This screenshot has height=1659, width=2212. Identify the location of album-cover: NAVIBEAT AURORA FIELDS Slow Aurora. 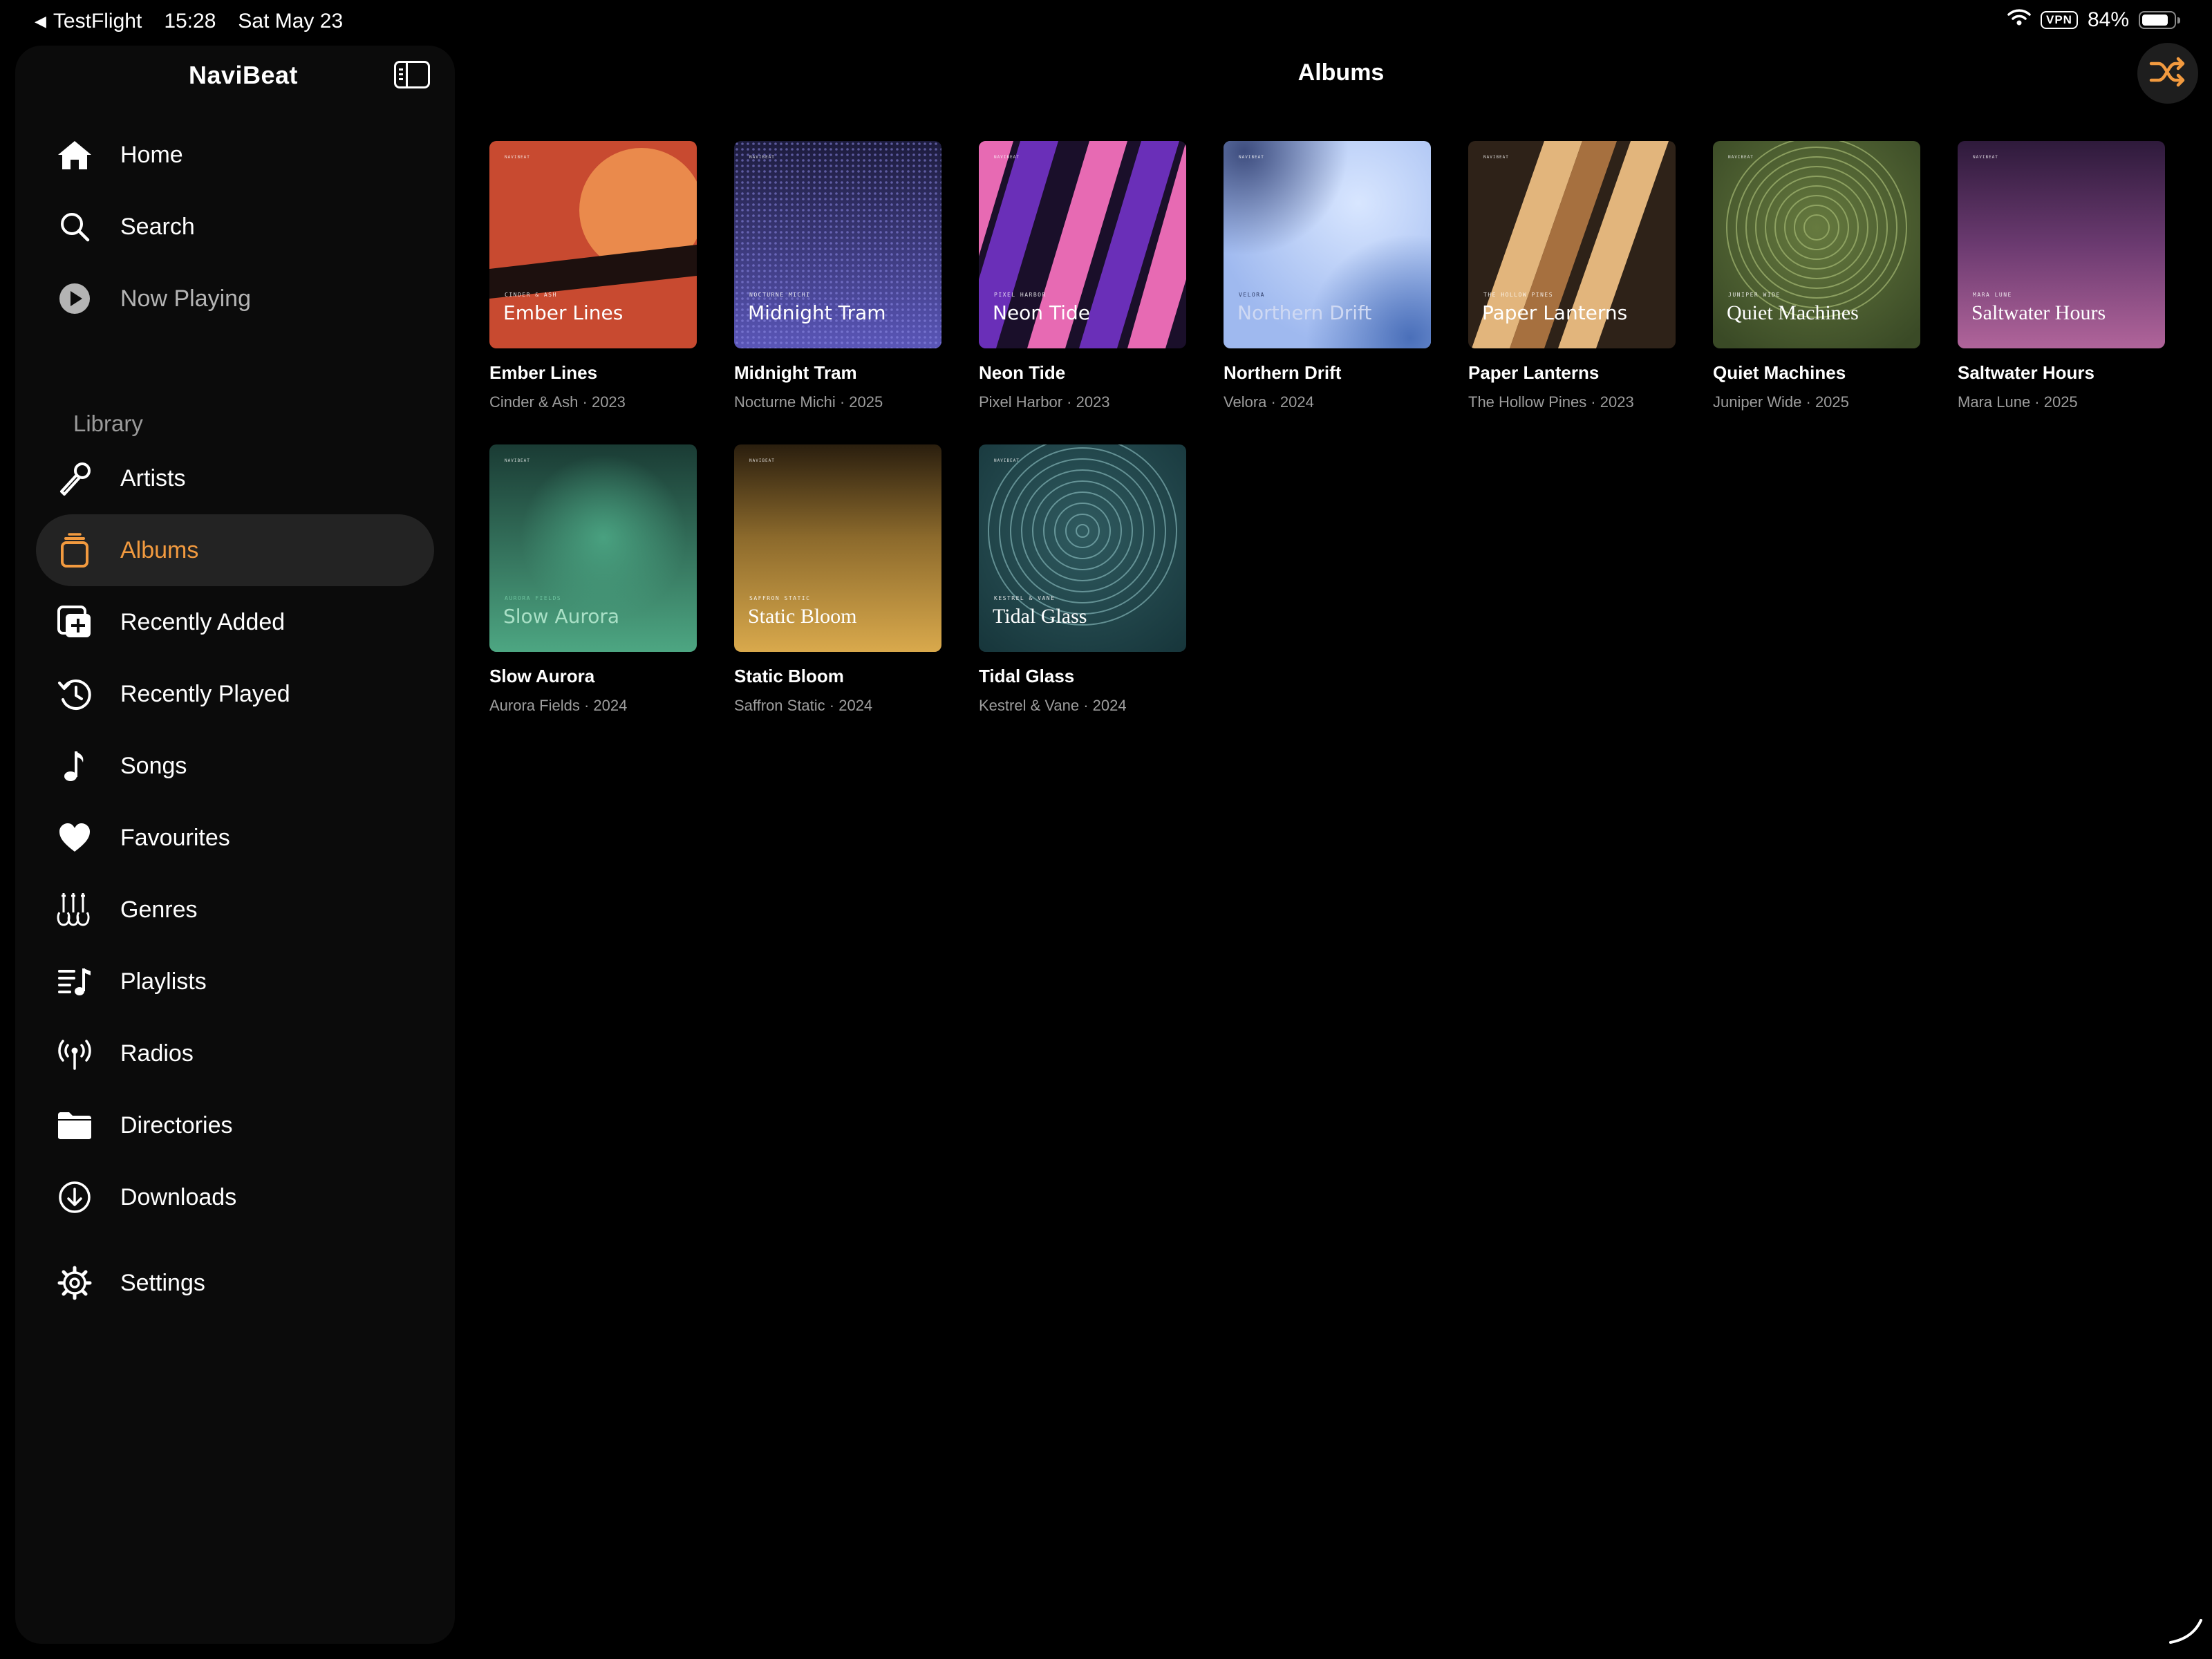
(593, 548).